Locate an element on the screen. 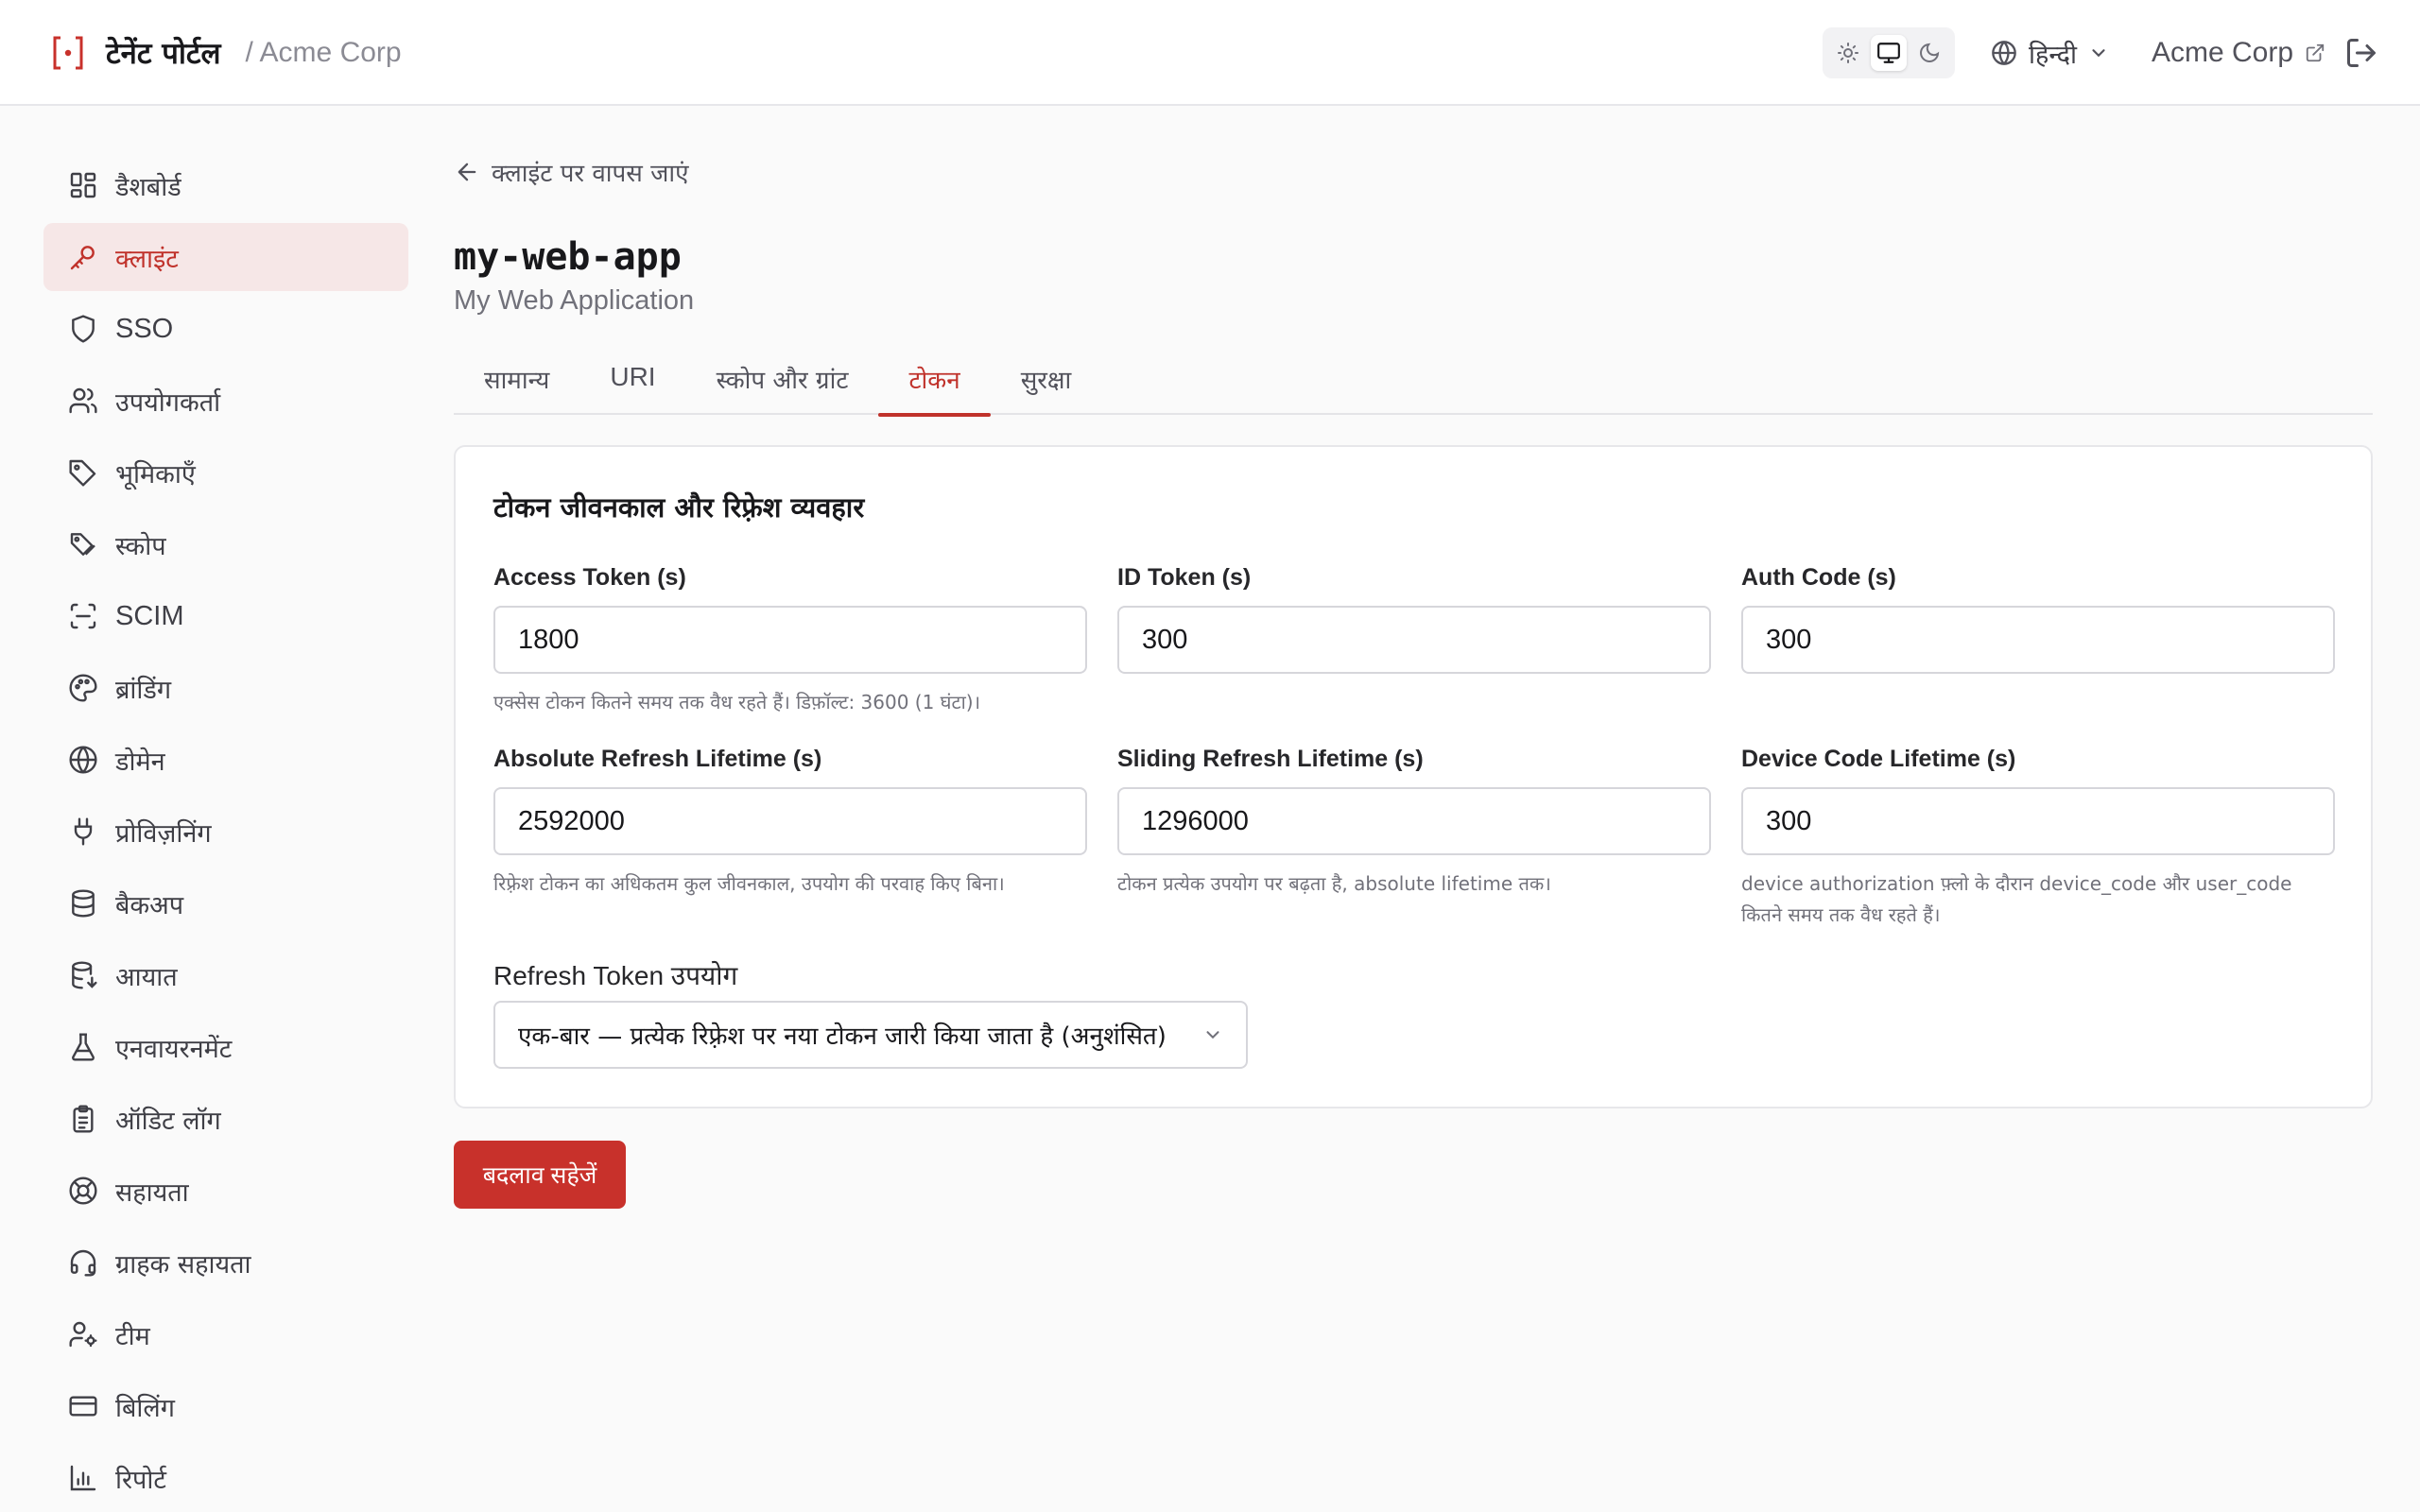 The width and height of the screenshot is (2420, 1512). sidebar-item-users: उपयोगकर्ता is located at coordinates (226, 401).